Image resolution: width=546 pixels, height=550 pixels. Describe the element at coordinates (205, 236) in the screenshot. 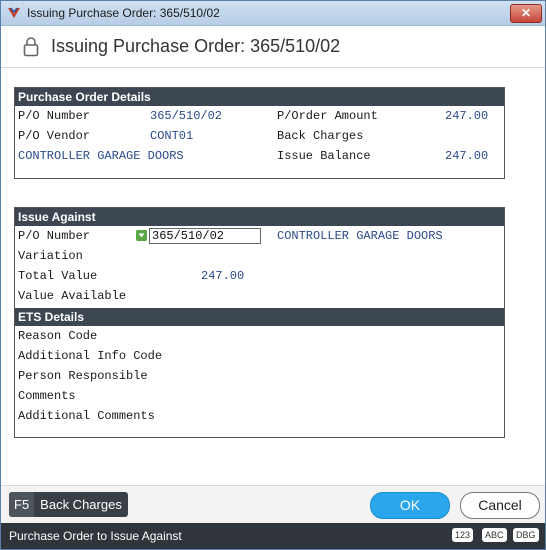

I see `issue-po-number-input: 365/510/02` at that location.